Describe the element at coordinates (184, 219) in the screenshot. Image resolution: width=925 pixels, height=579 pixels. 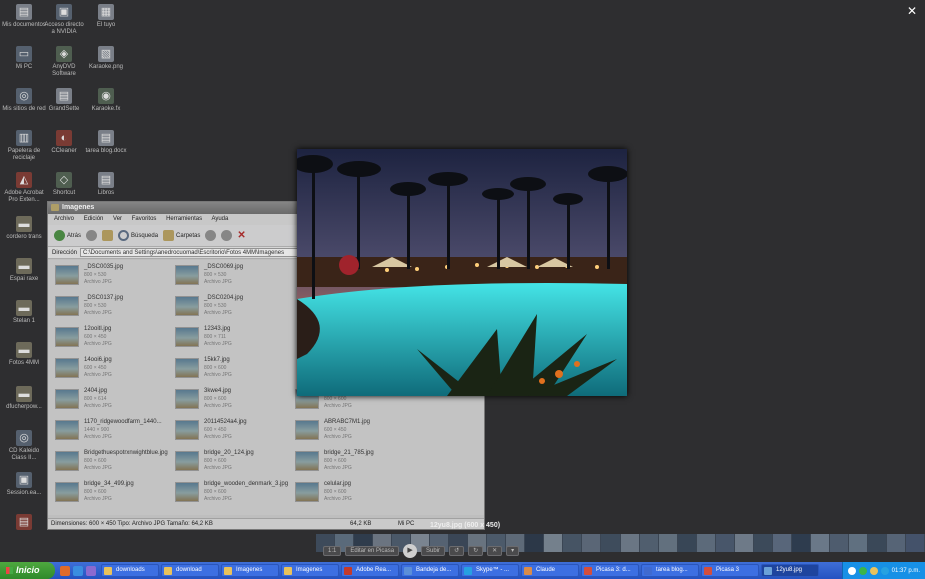
I see `menu-herramientas: Herramientas` at that location.